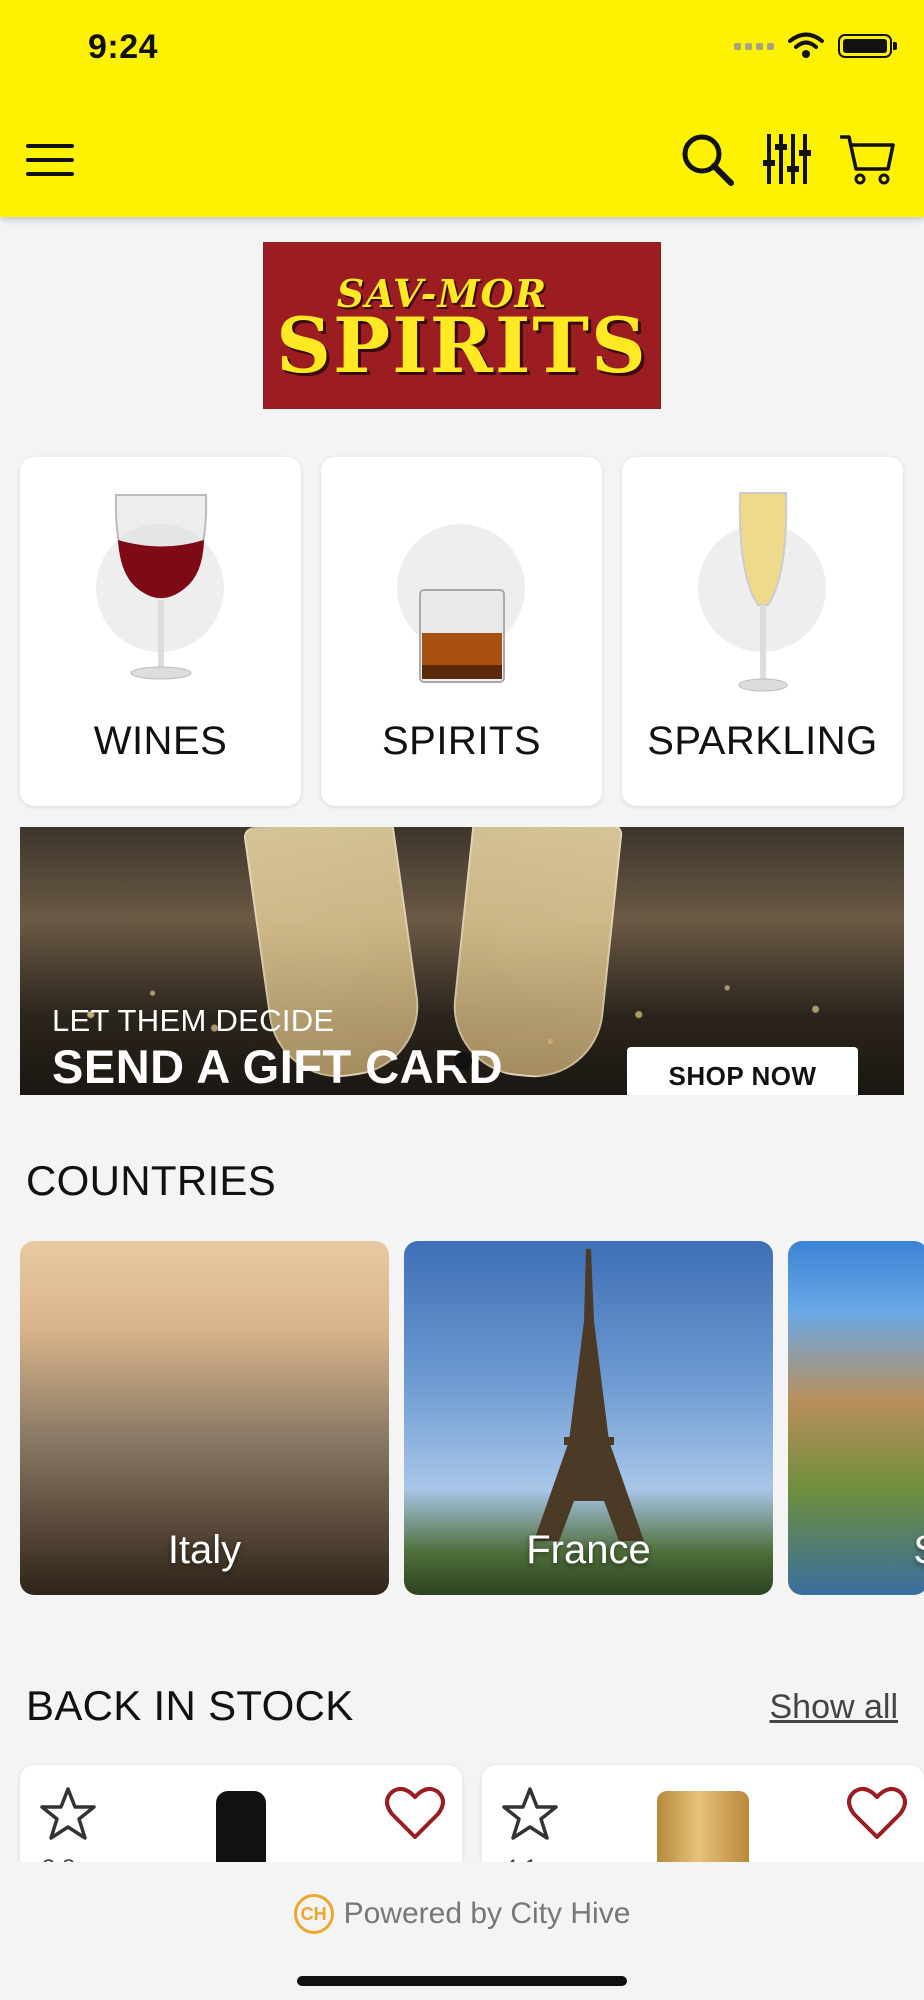 This screenshot has width=924, height=2000. Describe the element at coordinates (462, 108) in the screenshot. I see `top-app-bar: 9:24` at that location.